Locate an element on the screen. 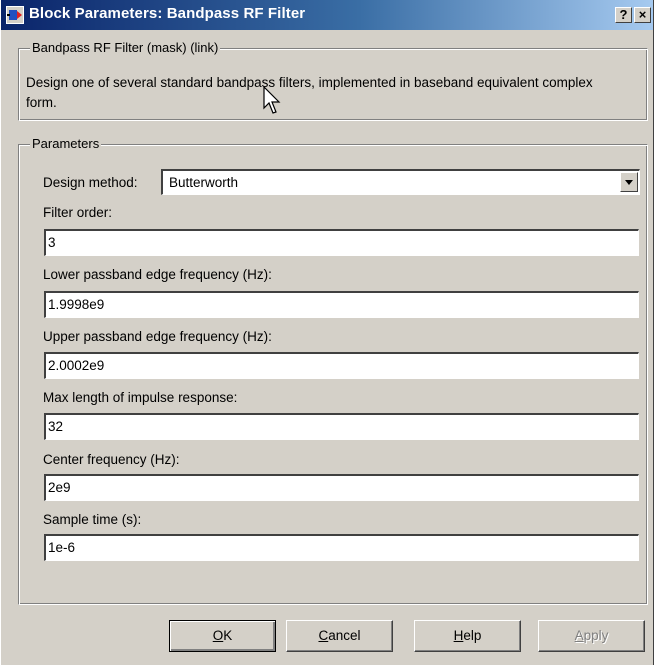 This screenshot has height=665, width=660. help-title-button: ? is located at coordinates (623, 15).